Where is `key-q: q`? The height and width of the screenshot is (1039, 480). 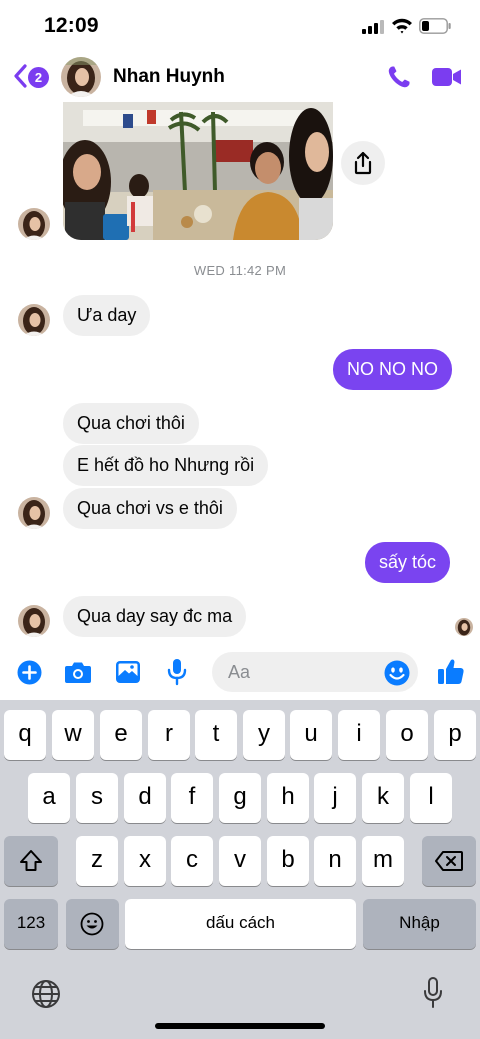 key-q: q is located at coordinates (25, 735).